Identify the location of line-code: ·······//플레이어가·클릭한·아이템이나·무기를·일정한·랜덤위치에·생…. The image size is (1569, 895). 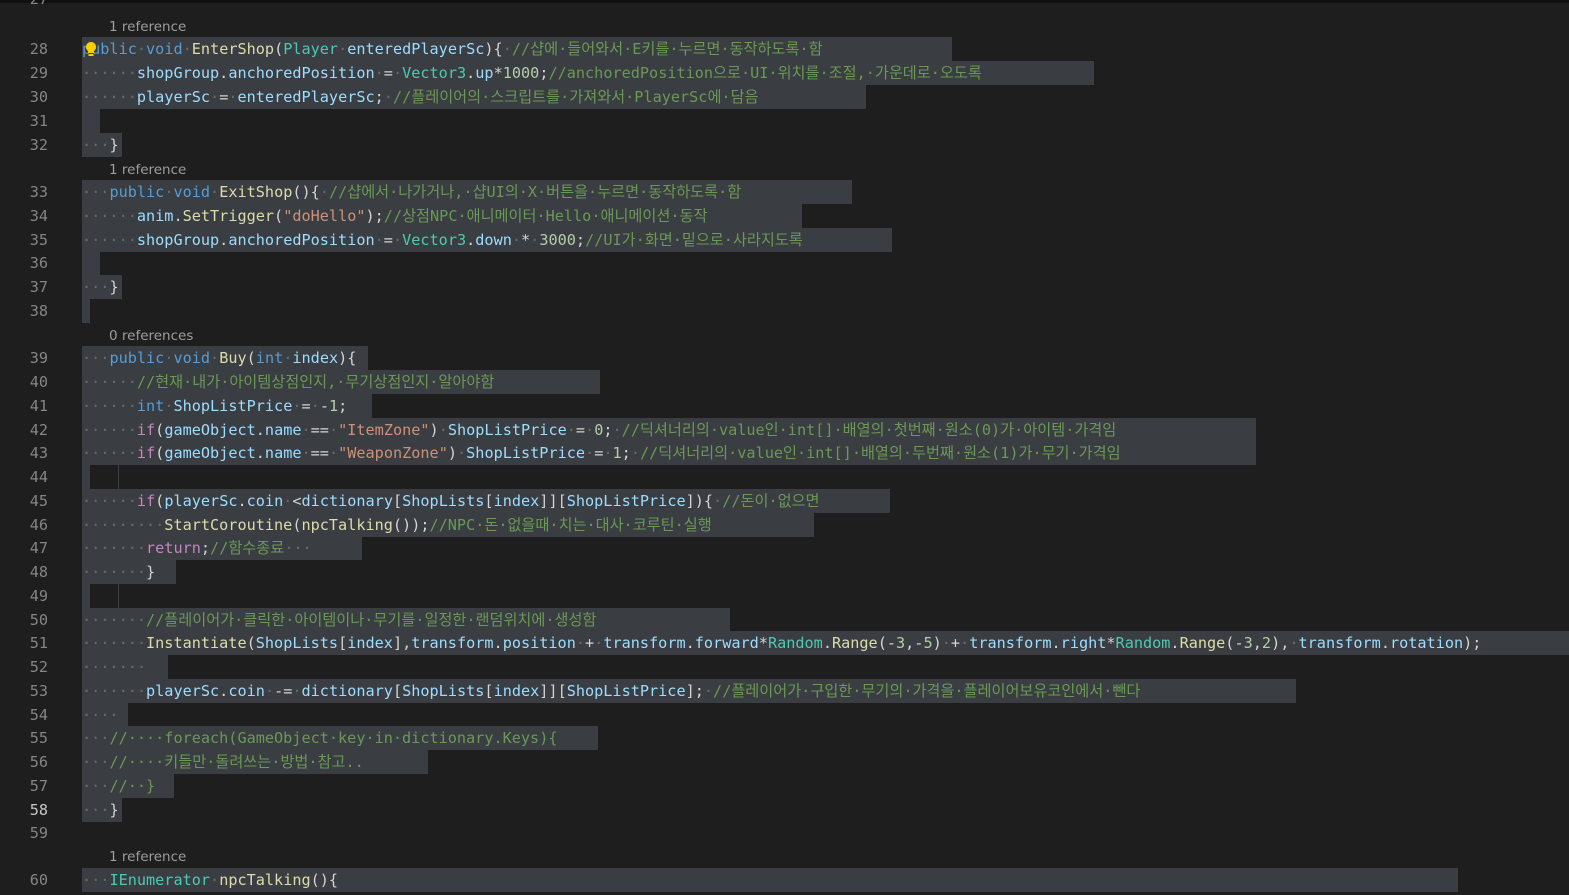
(339, 620).